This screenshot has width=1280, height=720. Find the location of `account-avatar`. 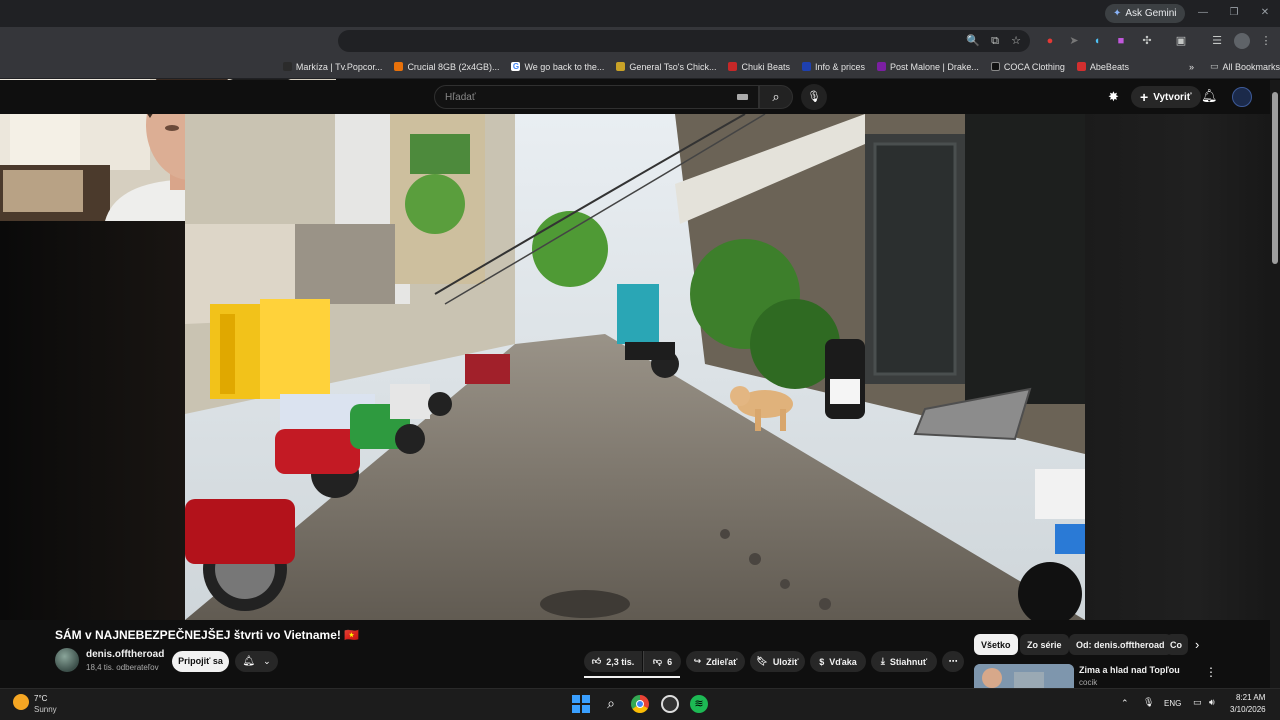

account-avatar is located at coordinates (1242, 97).